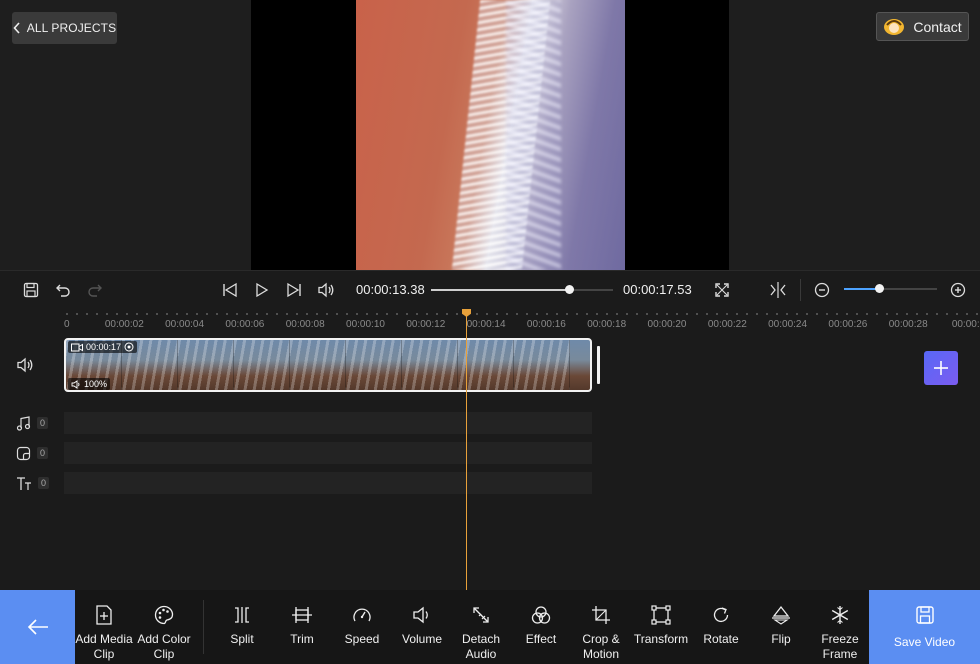 The height and width of the screenshot is (664, 980). I want to click on add-color-clip-label: Add Color Clip, so click(164, 646).